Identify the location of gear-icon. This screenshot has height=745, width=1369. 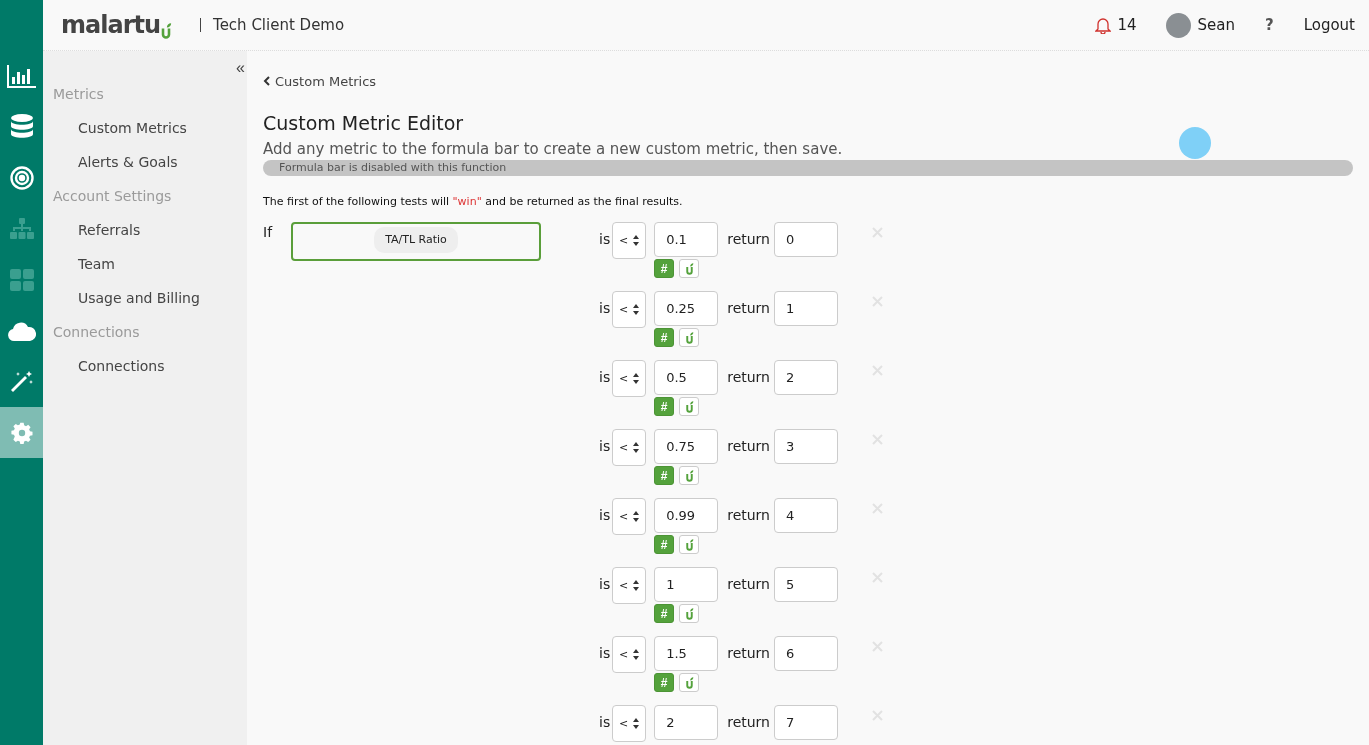
(21, 432).